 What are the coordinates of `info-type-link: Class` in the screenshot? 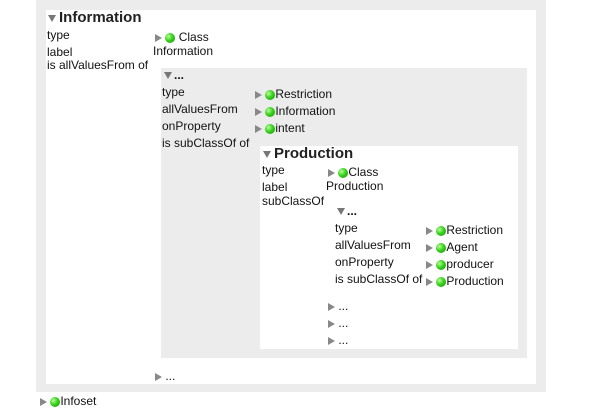 It's located at (194, 37).